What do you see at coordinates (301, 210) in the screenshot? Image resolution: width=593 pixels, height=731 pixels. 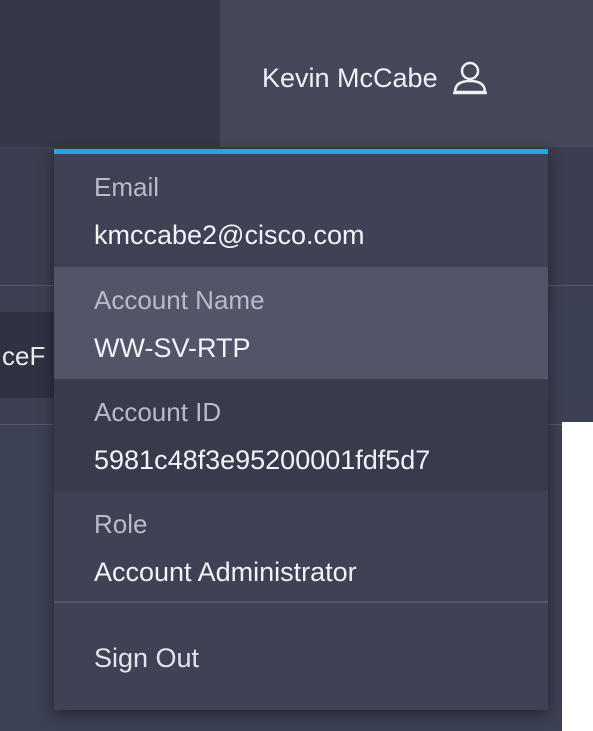 I see `email-item: Email kmccabe2@cisco.com` at bounding box center [301, 210].